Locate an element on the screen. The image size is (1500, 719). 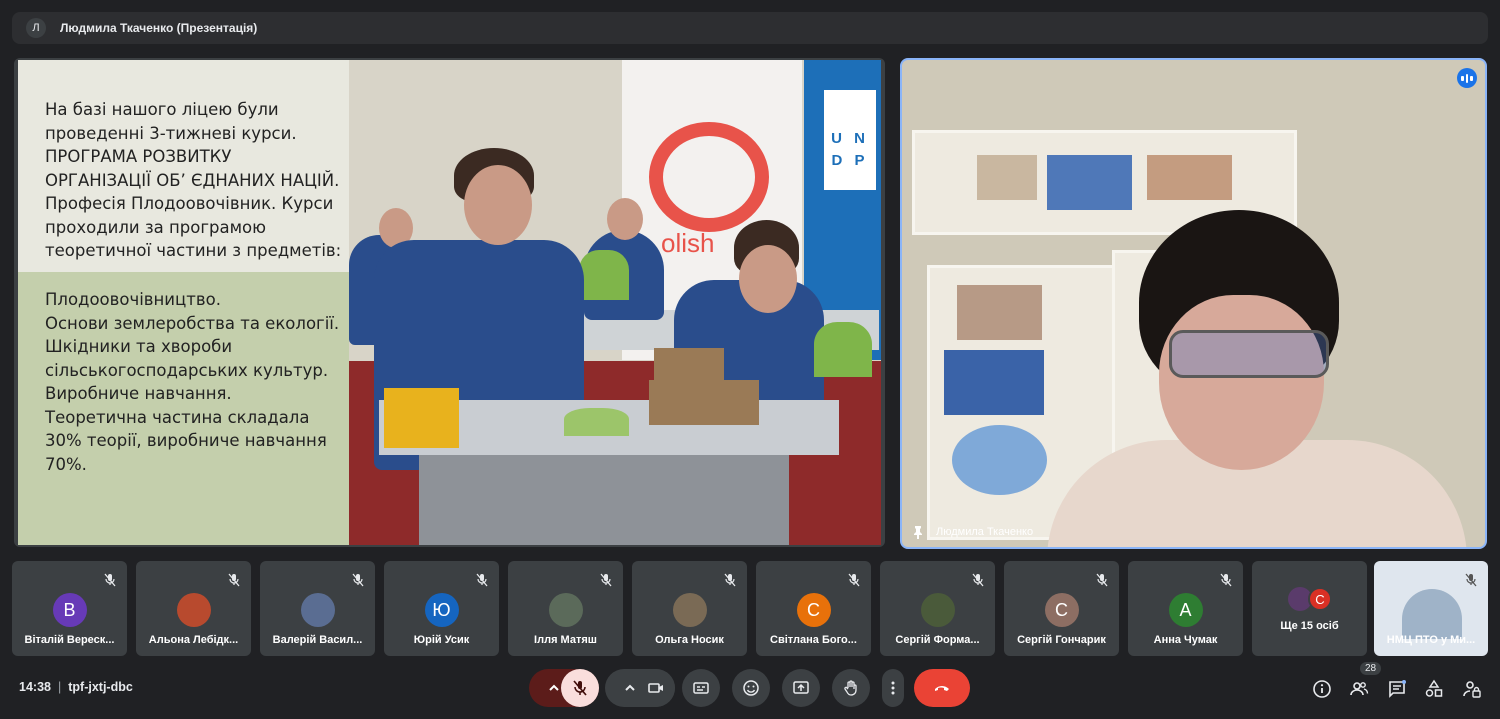
captions-icon is located at coordinates (701, 688).